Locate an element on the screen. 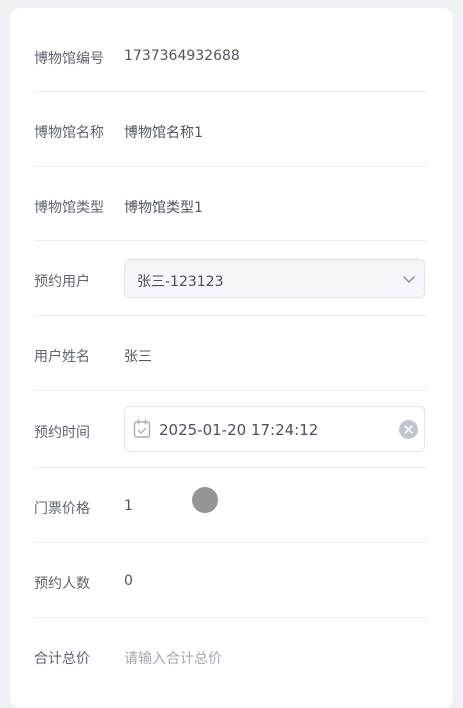 This screenshot has width=463, height=708. total-price-label: 合计总价 is located at coordinates (62, 659).